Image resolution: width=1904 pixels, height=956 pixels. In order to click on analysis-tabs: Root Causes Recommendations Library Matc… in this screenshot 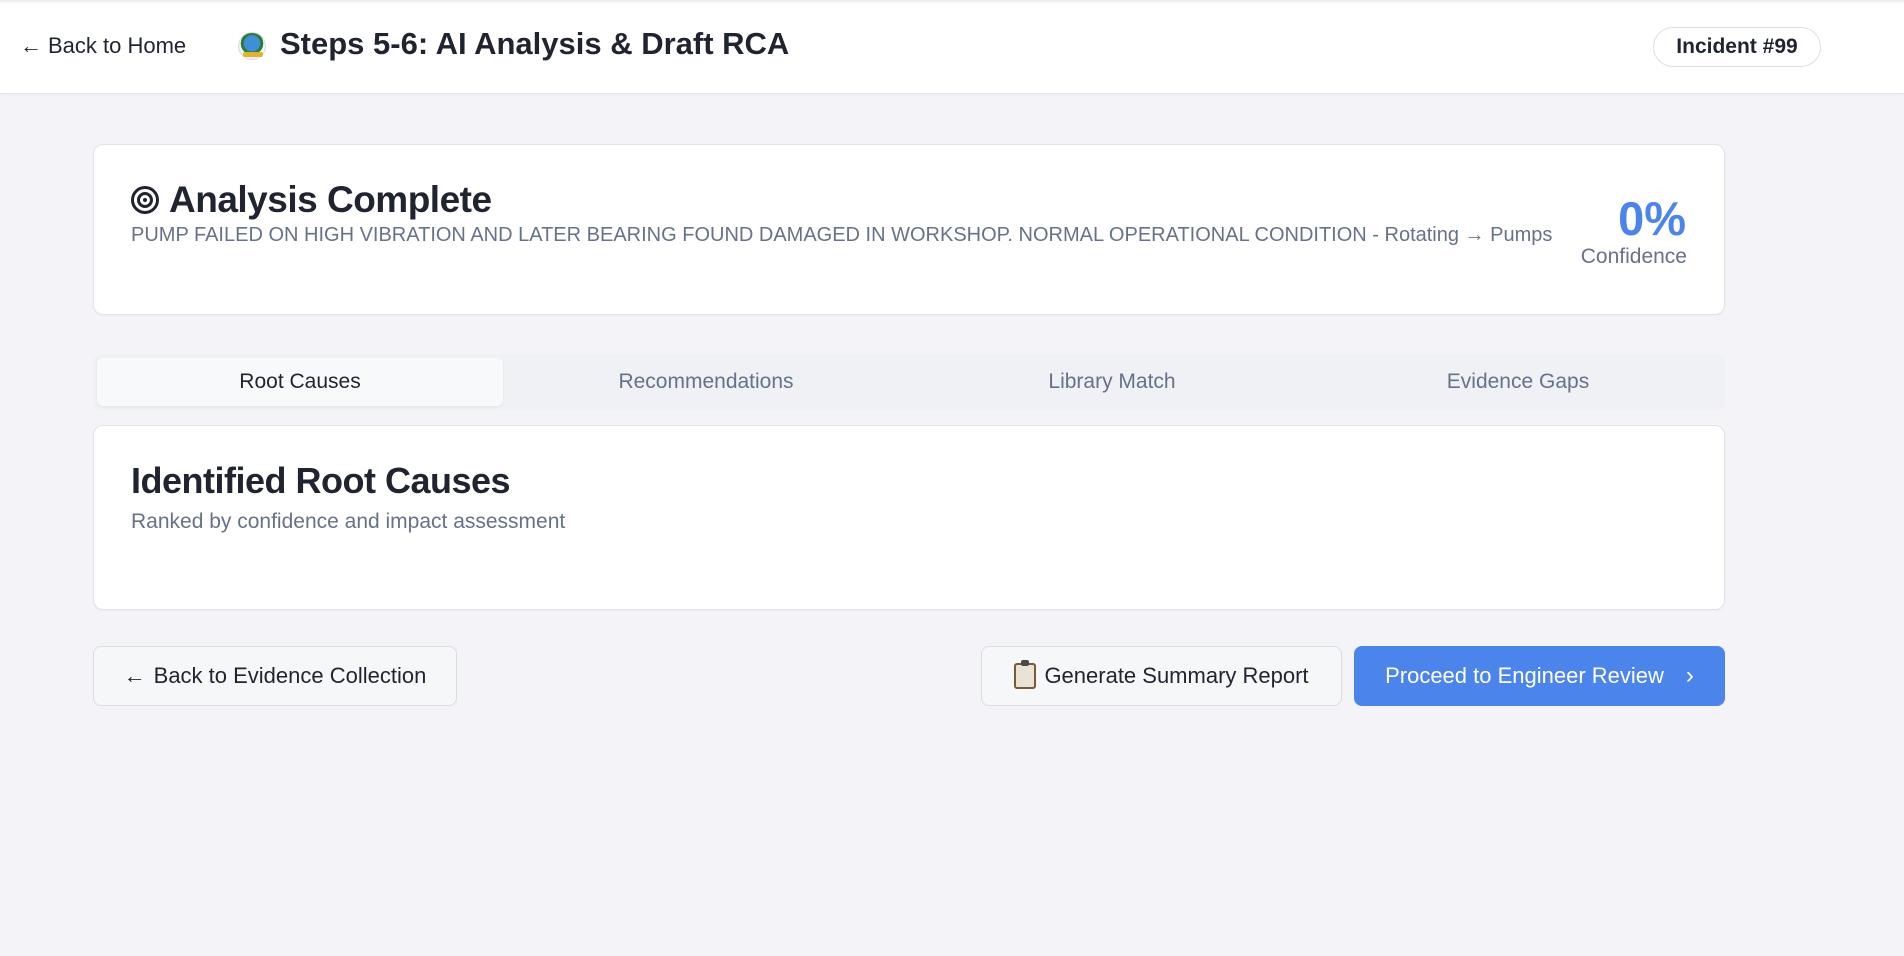, I will do `click(909, 382)`.